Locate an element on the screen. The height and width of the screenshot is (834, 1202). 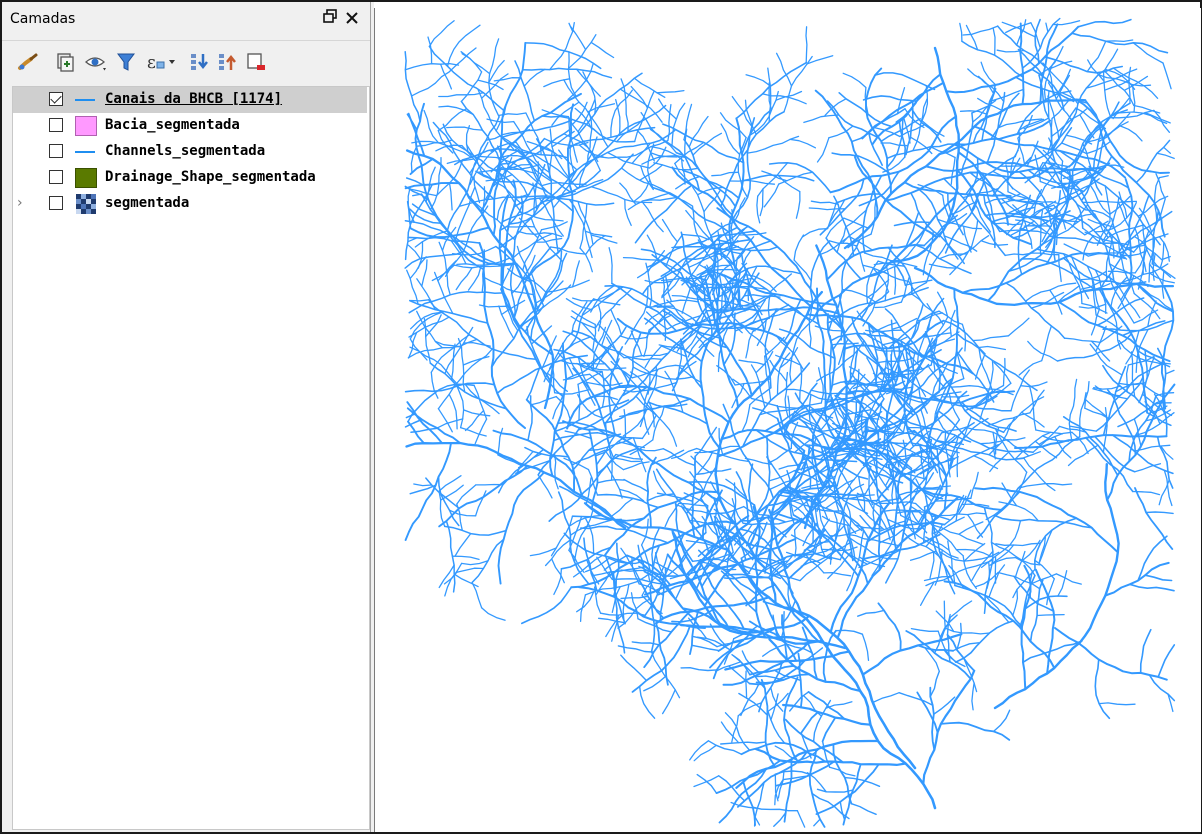
manage-visibility-button is located at coordinates (96, 62).